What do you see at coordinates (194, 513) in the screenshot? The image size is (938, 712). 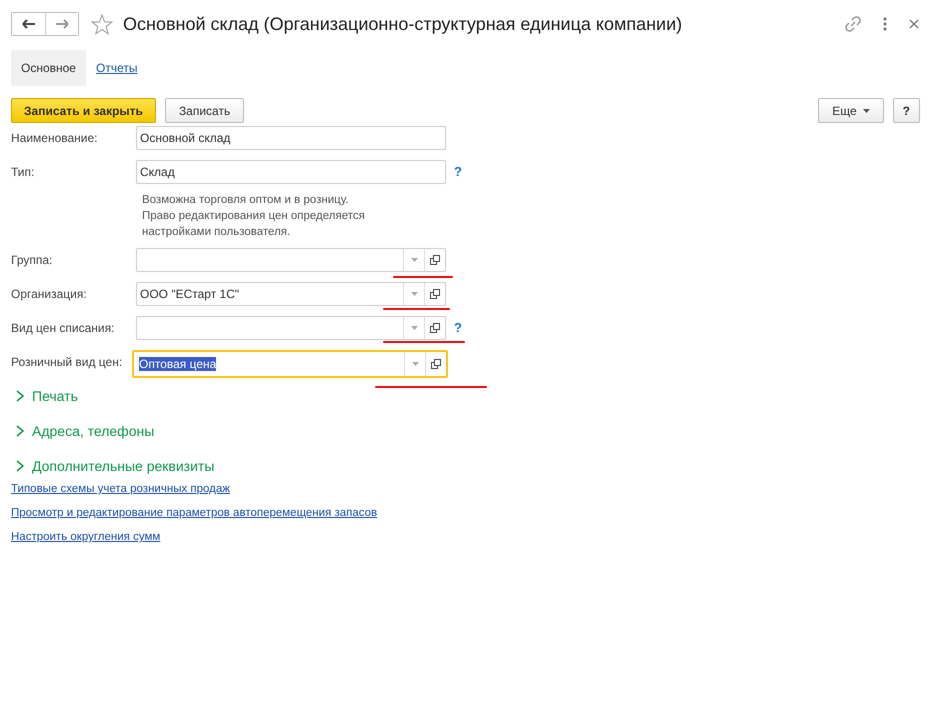 I see `link: Просмотр и редактирование параметров автоперемещения запасов` at bounding box center [194, 513].